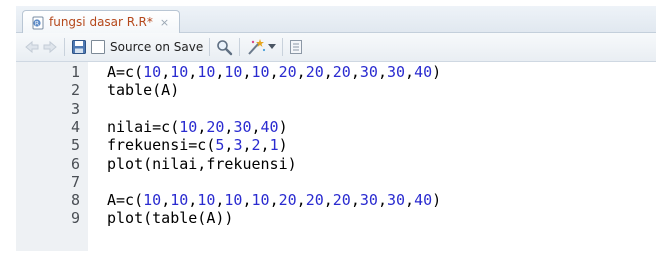  I want to click on code-text: plot(table(A)), so click(170, 218).